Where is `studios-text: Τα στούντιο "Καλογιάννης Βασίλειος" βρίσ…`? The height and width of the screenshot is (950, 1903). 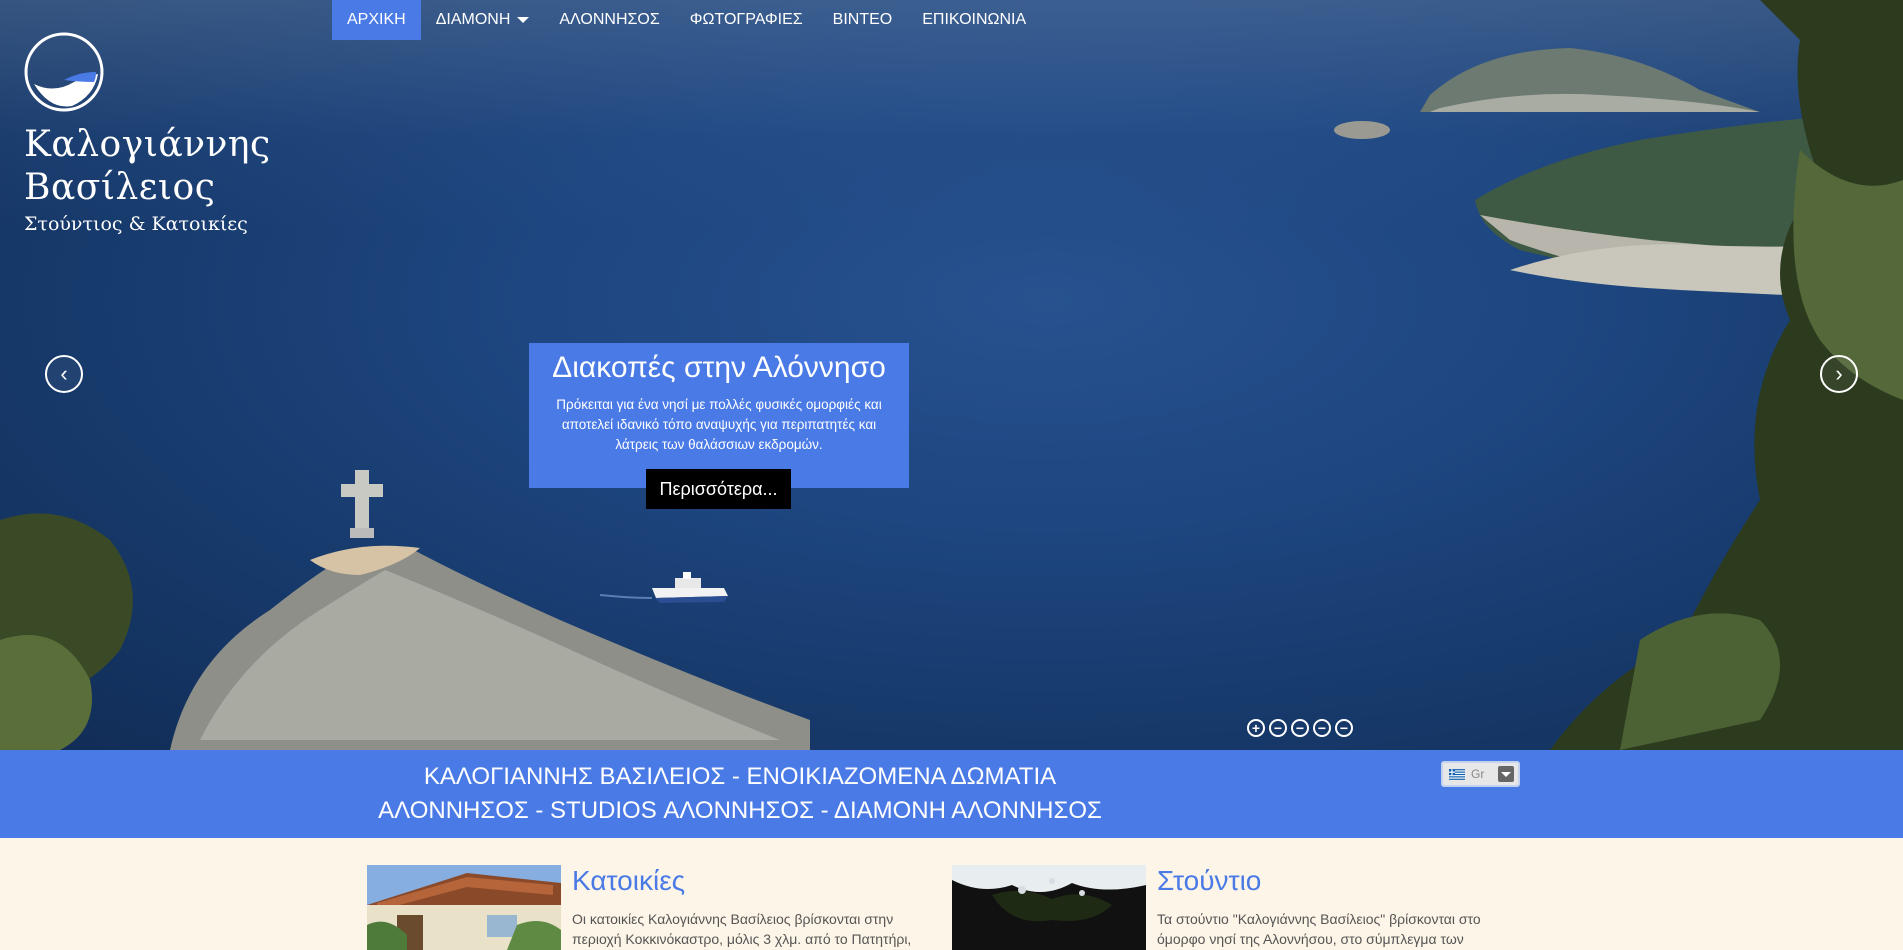 studios-text: Τα στούντιο "Καλογιάννης Βασίλειος" βρίσ… is located at coordinates (1319, 929).